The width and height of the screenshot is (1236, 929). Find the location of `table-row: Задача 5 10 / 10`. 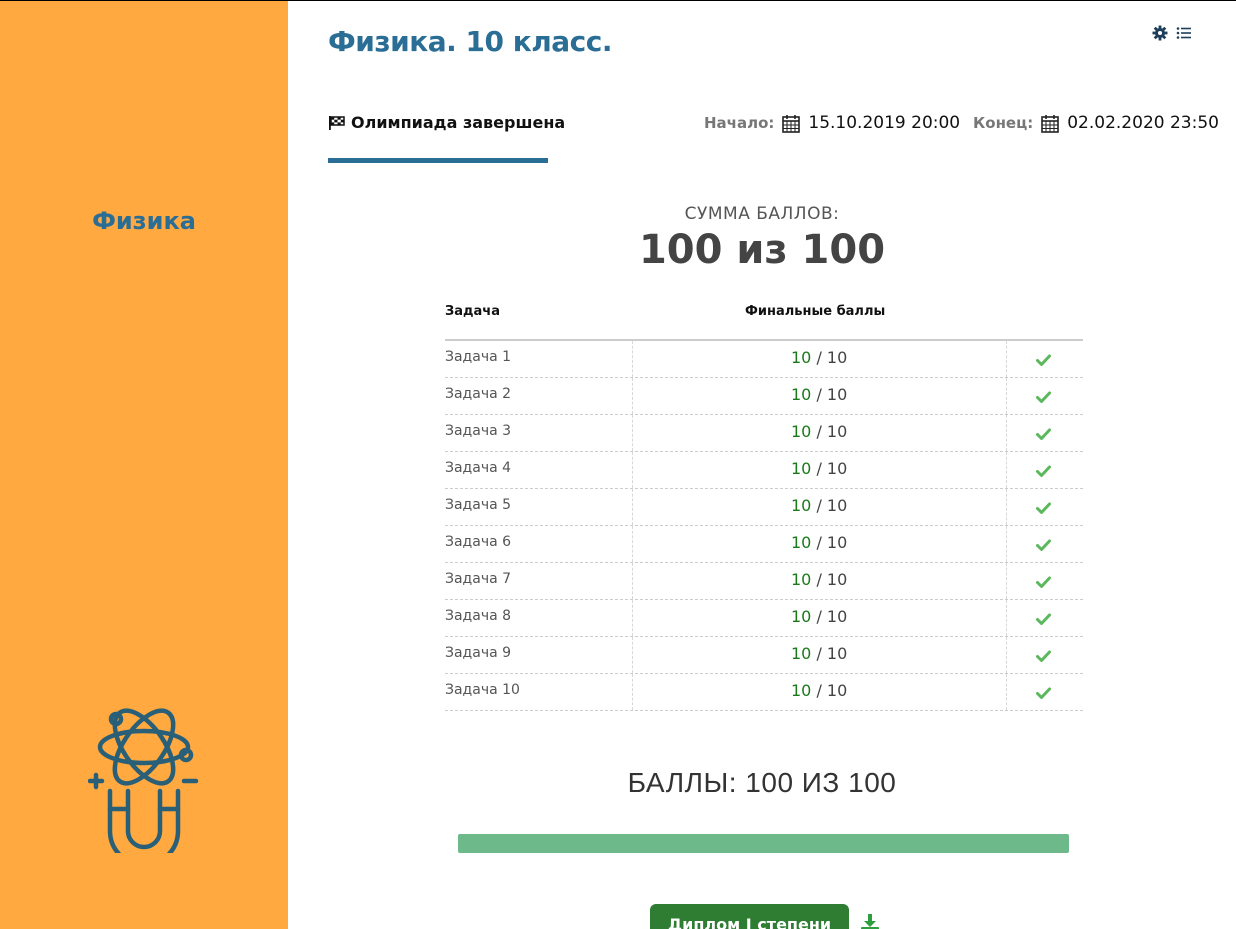

table-row: Задача 5 10 / 10 is located at coordinates (764, 507).